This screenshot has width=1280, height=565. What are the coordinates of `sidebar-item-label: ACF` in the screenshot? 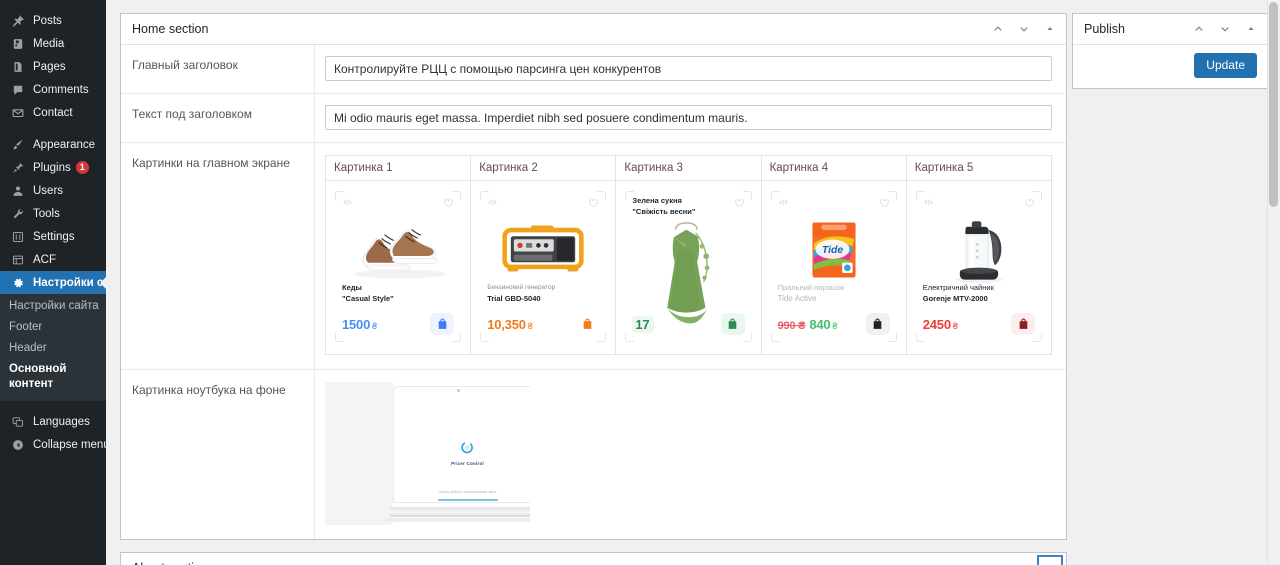 It's located at (44, 259).